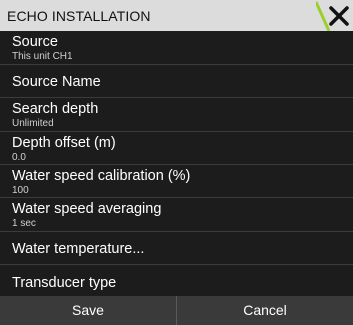 Image resolution: width=353 pixels, height=325 pixels. Describe the element at coordinates (19, 157) in the screenshot. I see `list-item-value: 0.0` at that location.